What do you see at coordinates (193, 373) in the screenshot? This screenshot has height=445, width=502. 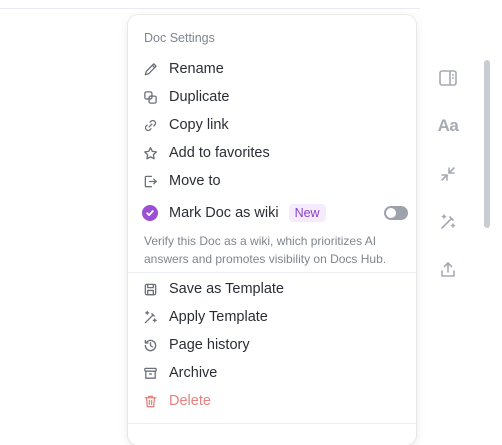 I see `archive-label: Archive` at bounding box center [193, 373].